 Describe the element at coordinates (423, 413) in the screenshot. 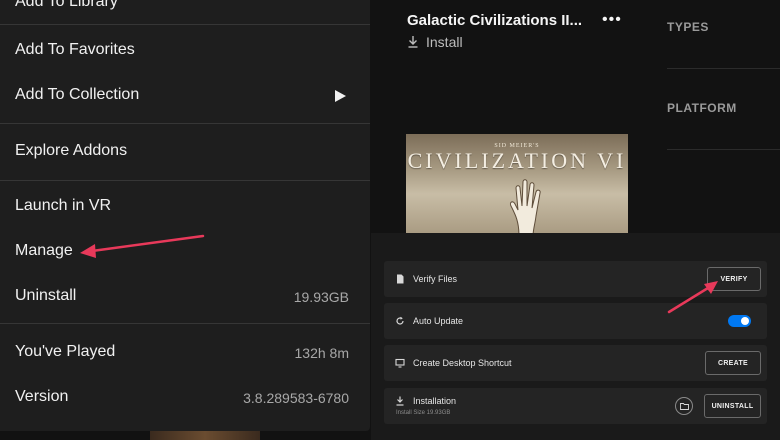

I see `install-size: Install Size 19.93GB` at that location.